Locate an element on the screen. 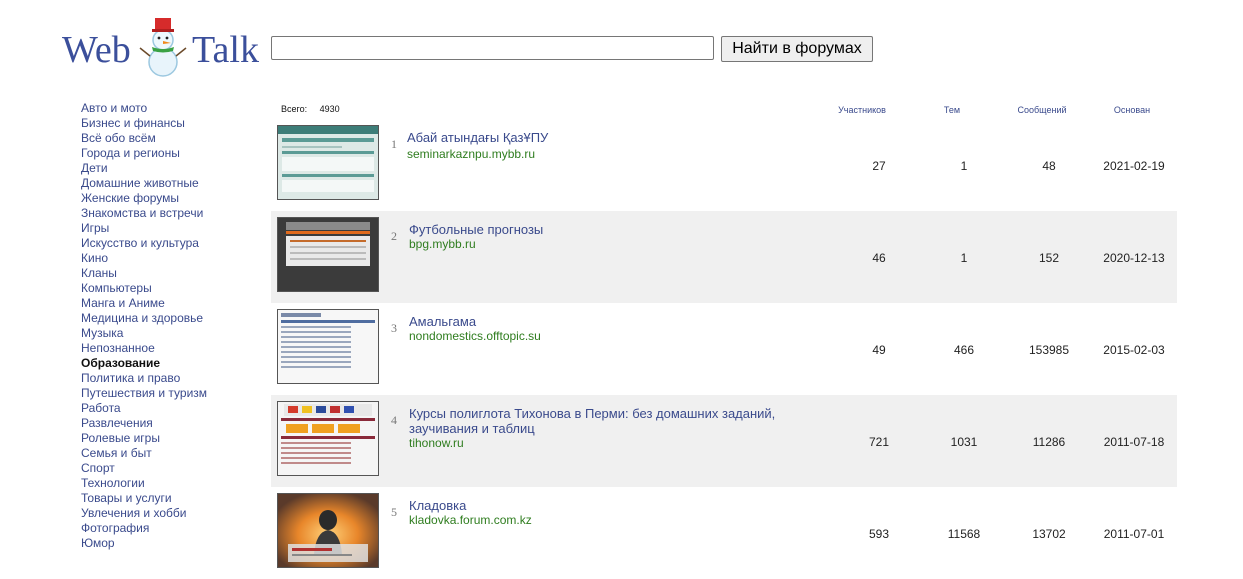 Image resolution: width=1243 pixels, height=579 pixels. column-header-founded: Основан is located at coordinates (1132, 110).